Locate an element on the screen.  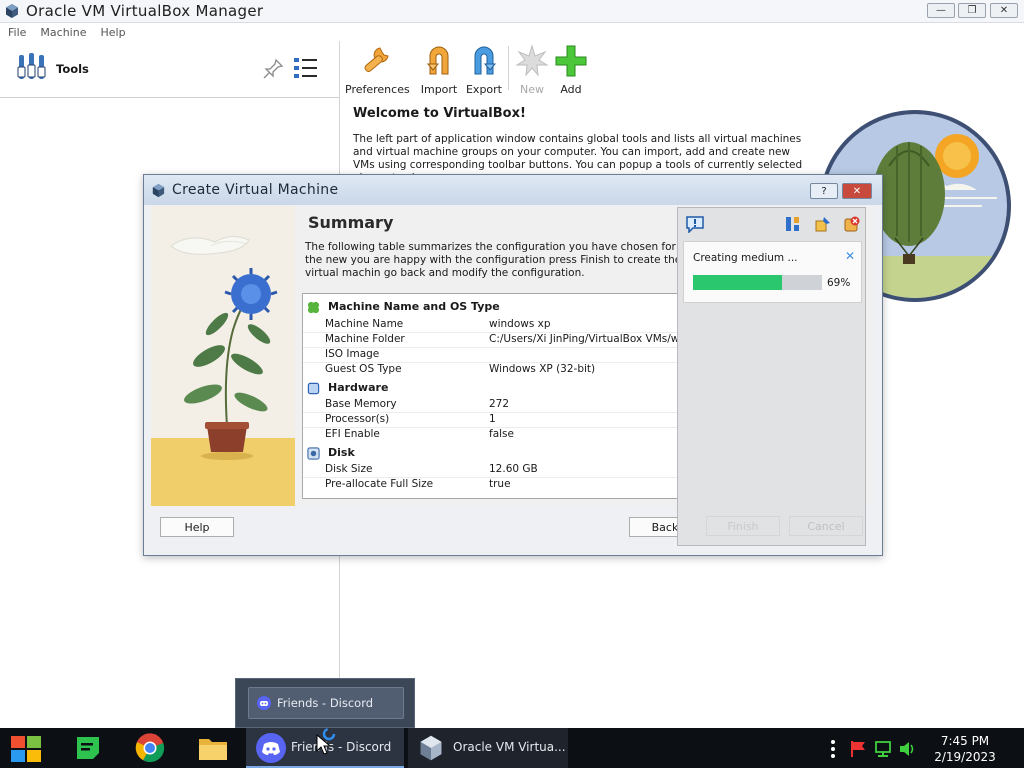
welcome-title: Welcome to VirtualBox! is located at coordinates (439, 113).